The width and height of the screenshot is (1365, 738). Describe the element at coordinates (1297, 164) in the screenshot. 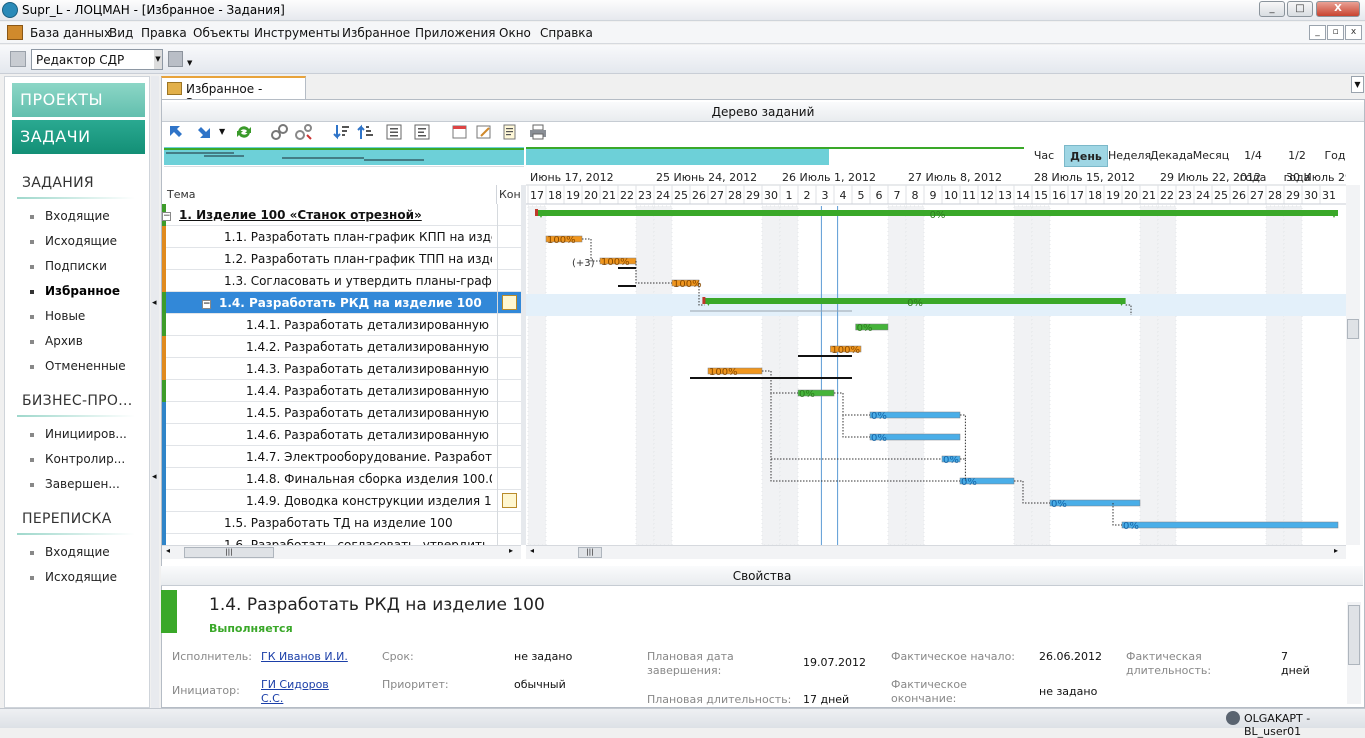

I see `scale-option: 1/2 года` at that location.